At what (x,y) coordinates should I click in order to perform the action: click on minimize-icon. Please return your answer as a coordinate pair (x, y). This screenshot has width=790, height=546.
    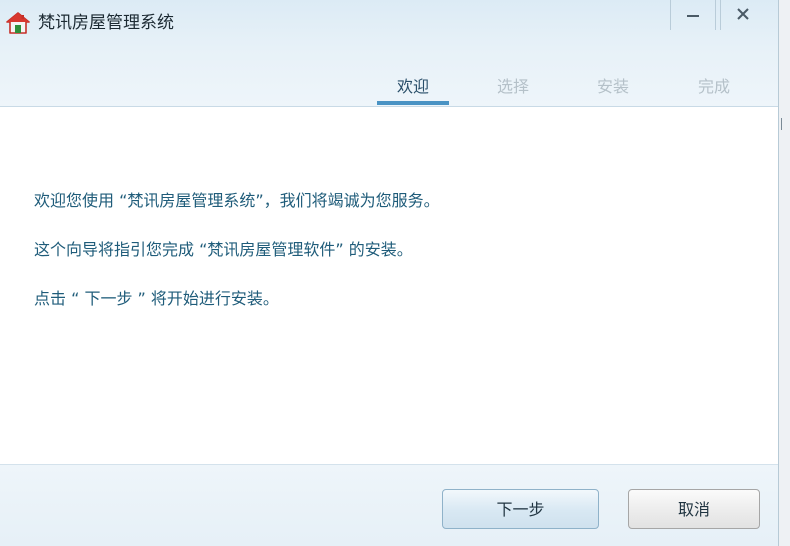
    Looking at the image, I should click on (693, 15).